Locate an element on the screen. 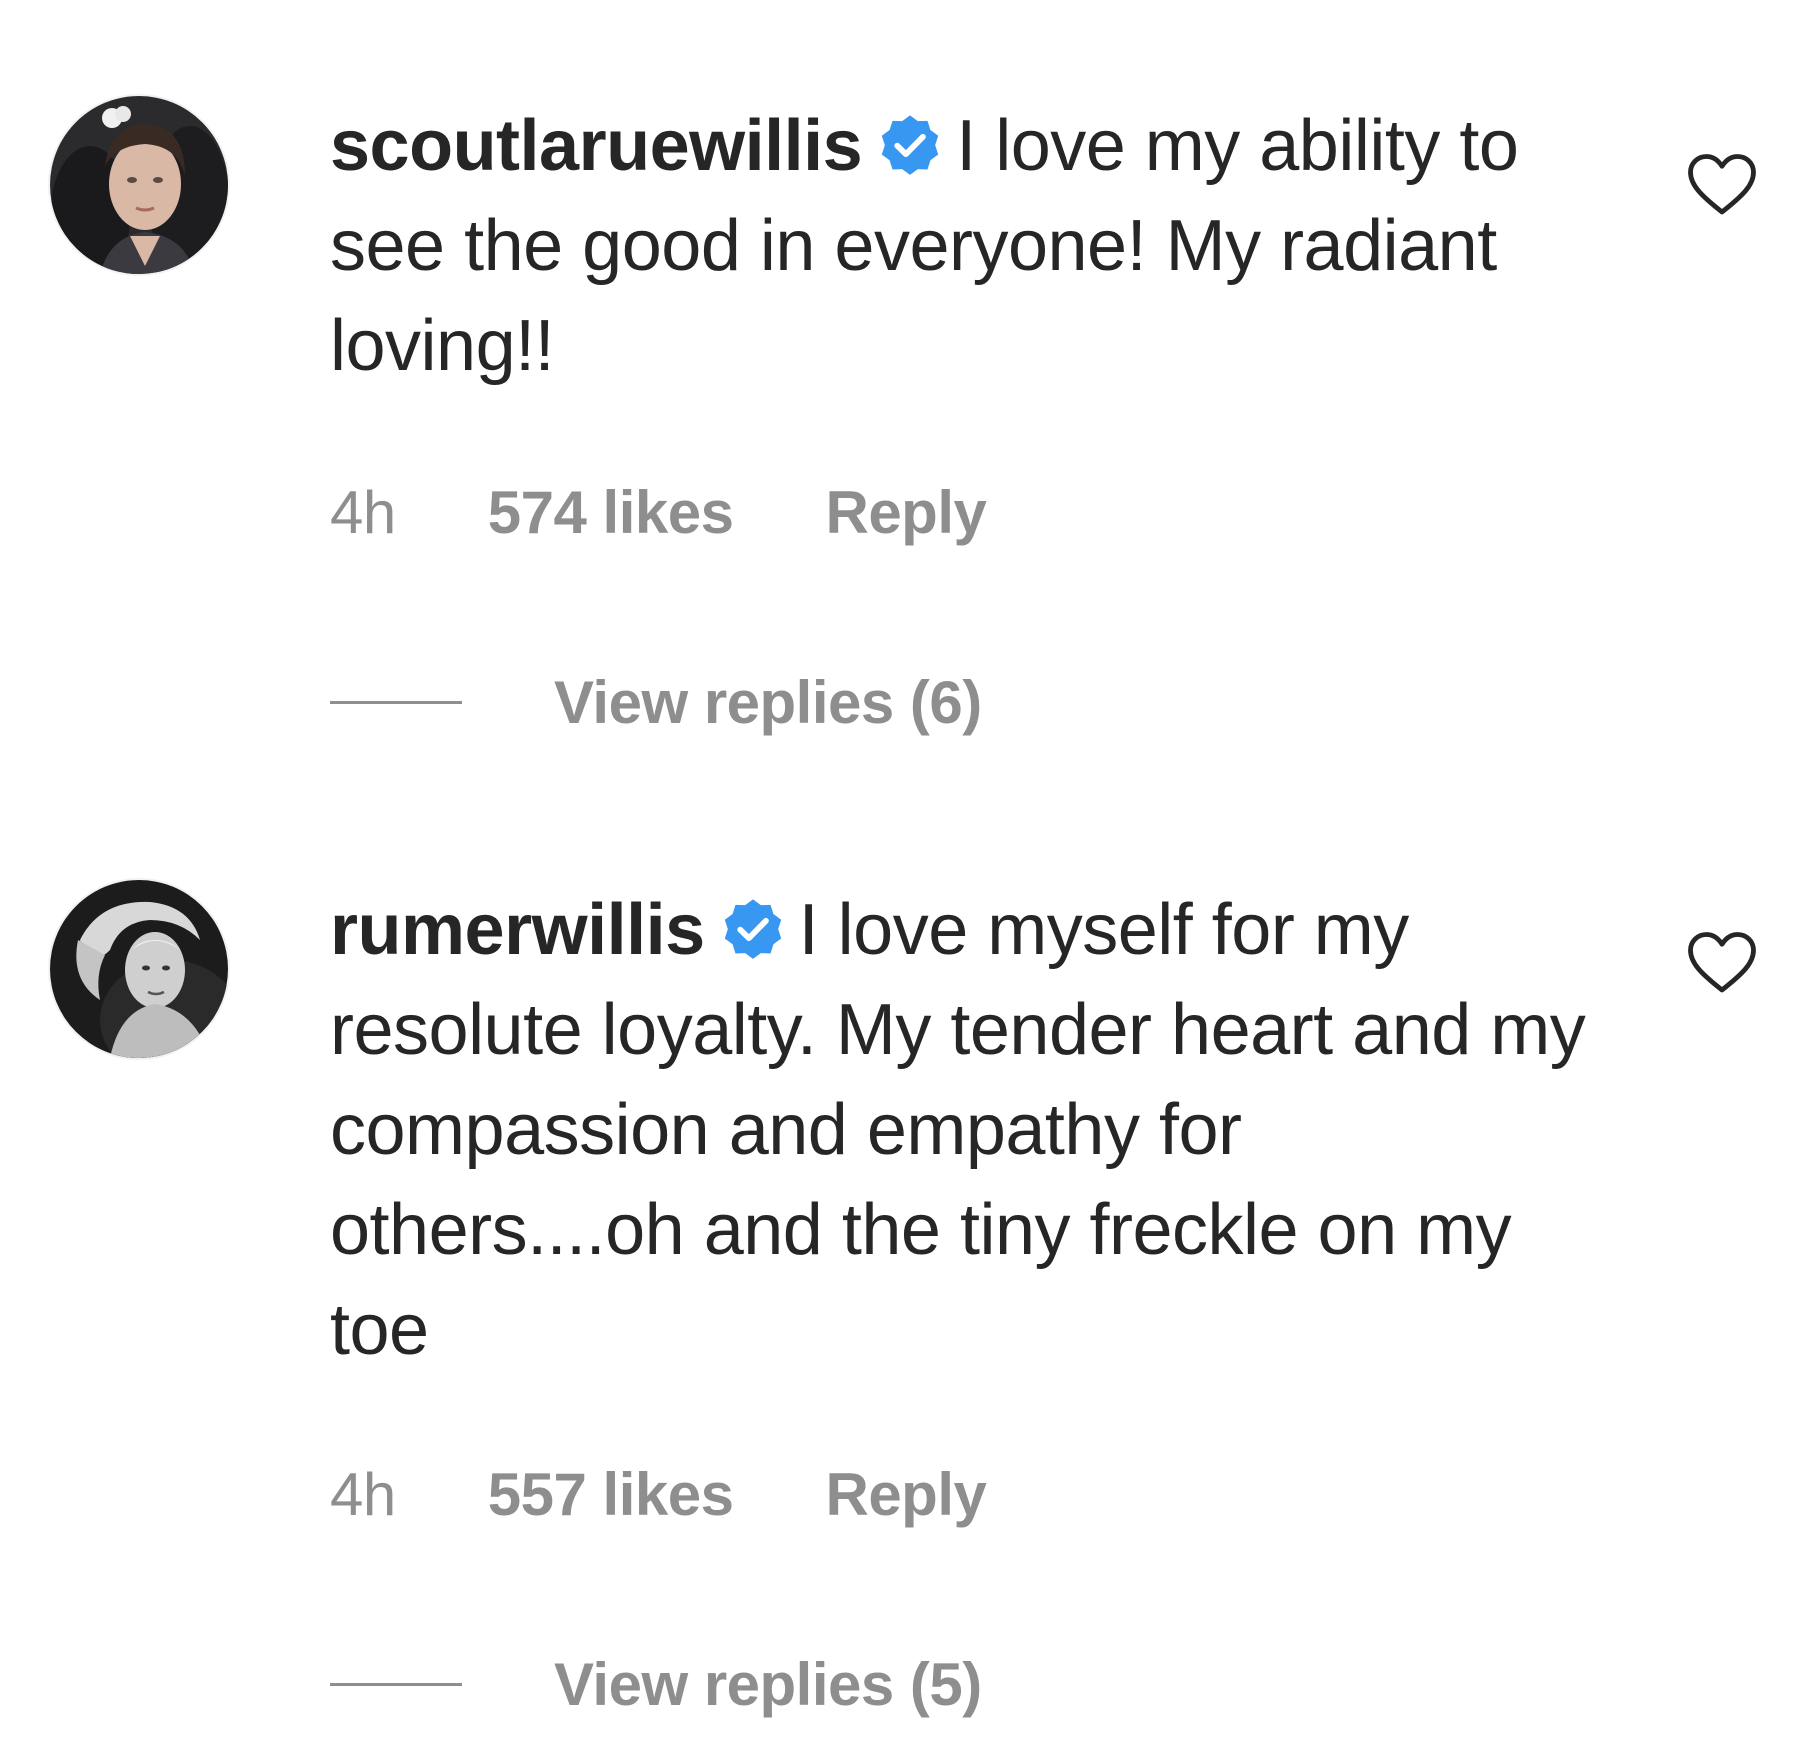 The height and width of the screenshot is (1756, 1800). view-replies-label: View replies (6) is located at coordinates (768, 702).